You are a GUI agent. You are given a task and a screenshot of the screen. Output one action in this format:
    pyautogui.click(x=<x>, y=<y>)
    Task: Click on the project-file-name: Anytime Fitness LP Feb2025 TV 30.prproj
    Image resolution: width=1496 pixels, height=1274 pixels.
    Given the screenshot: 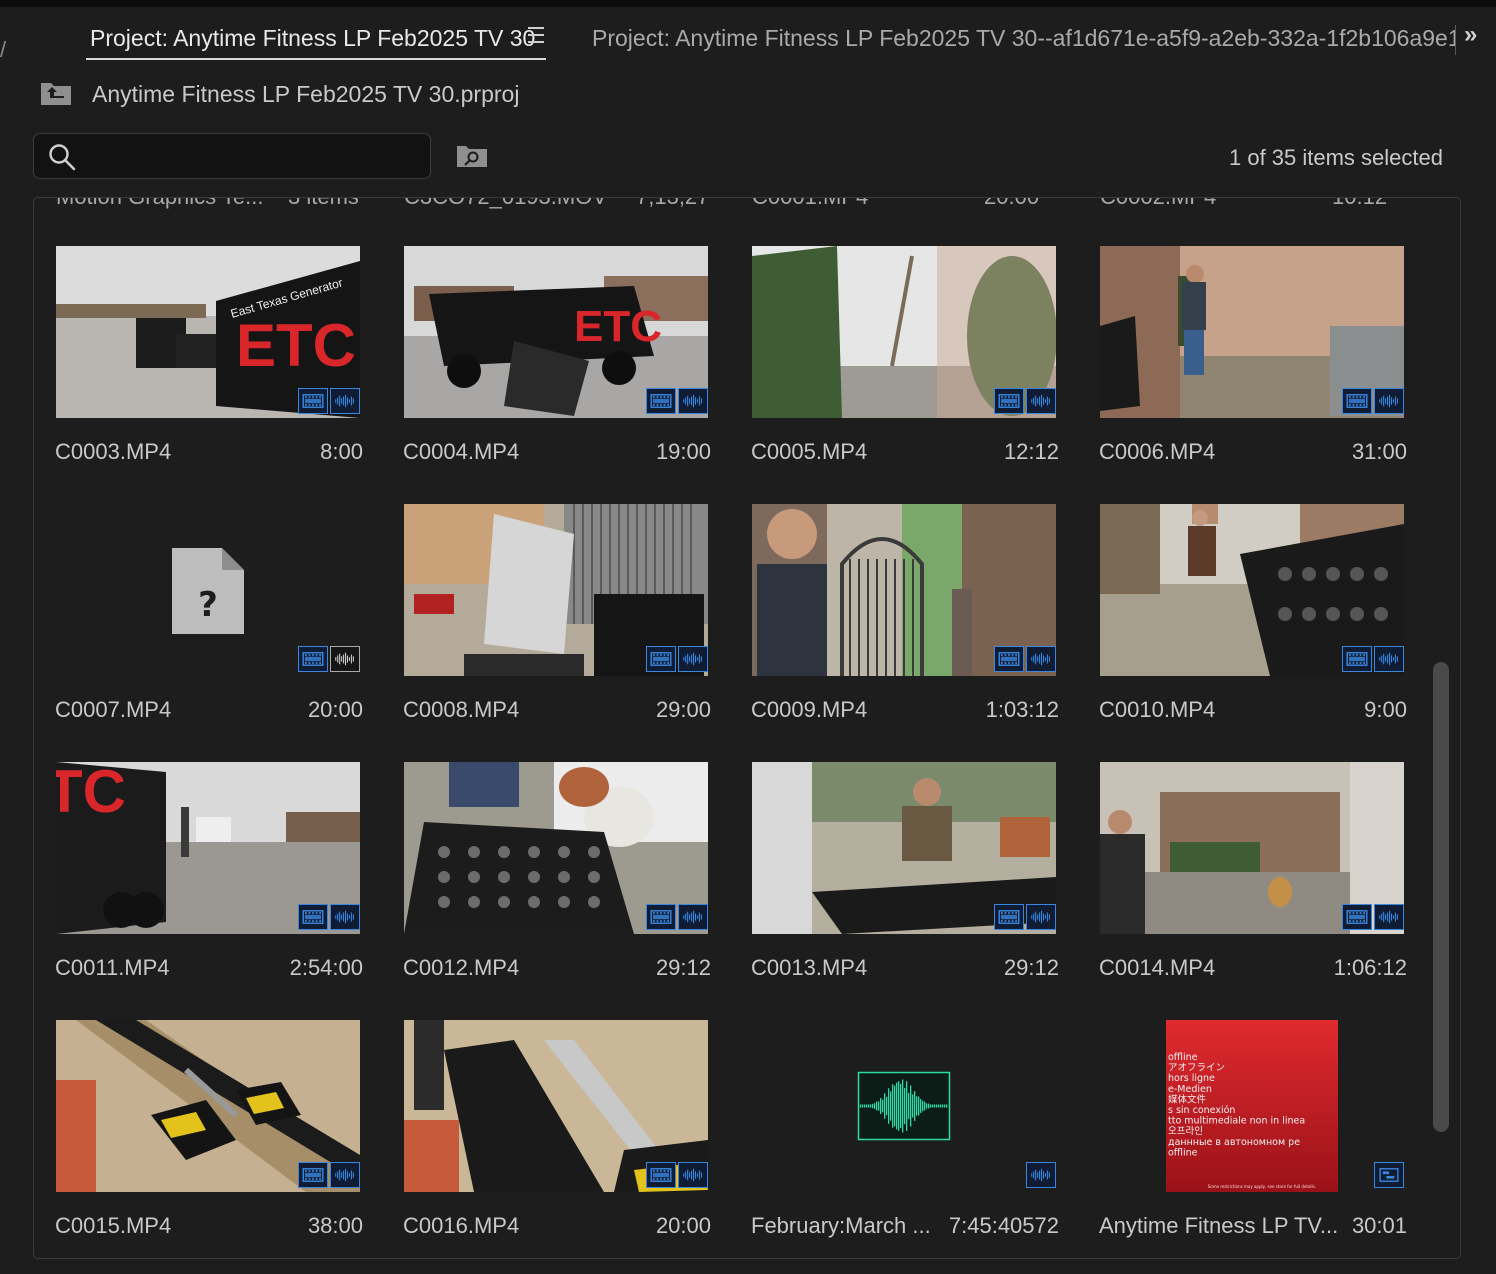 What is the action you would take?
    pyautogui.click(x=306, y=94)
    